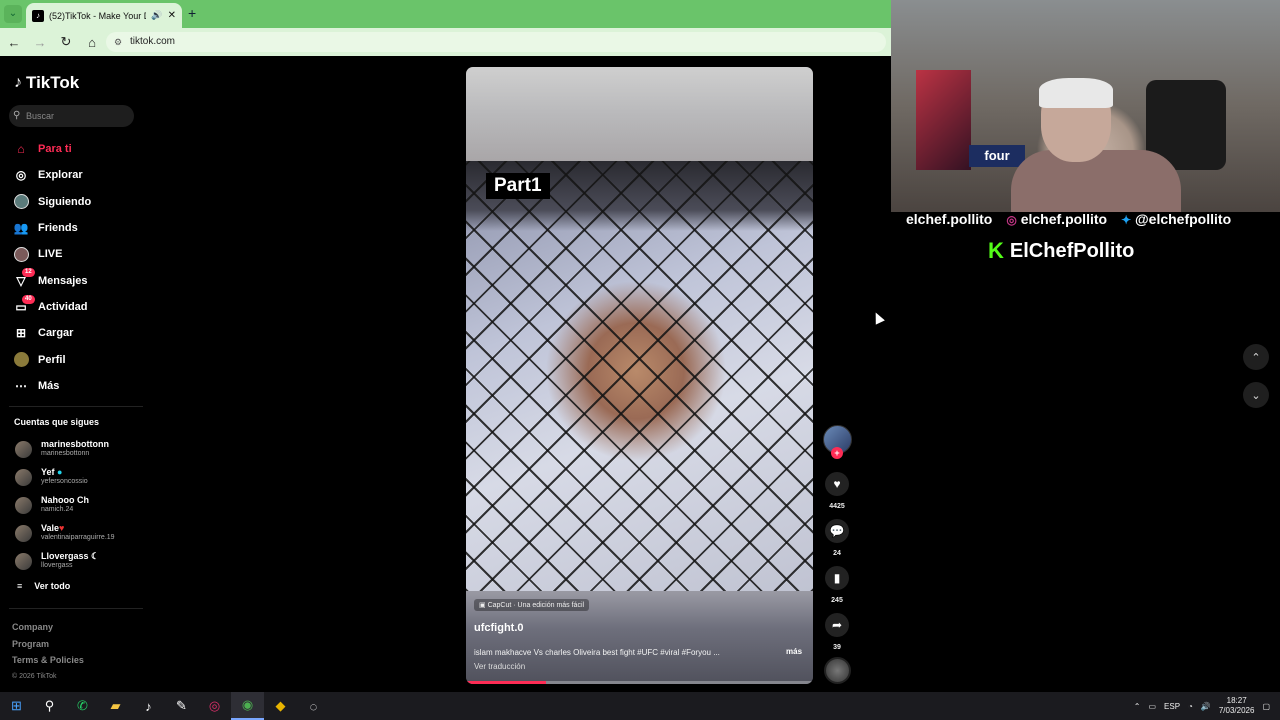 This screenshot has height=720, width=1280. Describe the element at coordinates (66, 42) in the screenshot. I see `reload-icon: ↻` at that location.